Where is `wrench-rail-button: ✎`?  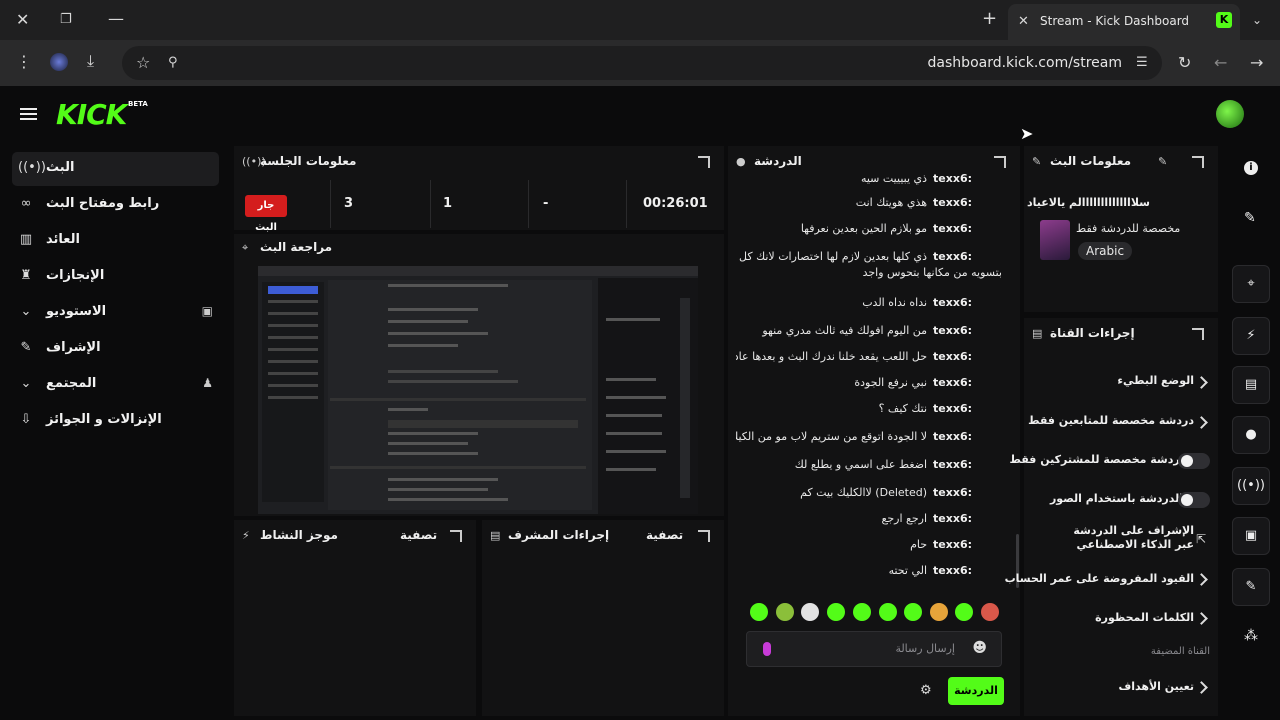 wrench-rail-button: ✎ is located at coordinates (1251, 587).